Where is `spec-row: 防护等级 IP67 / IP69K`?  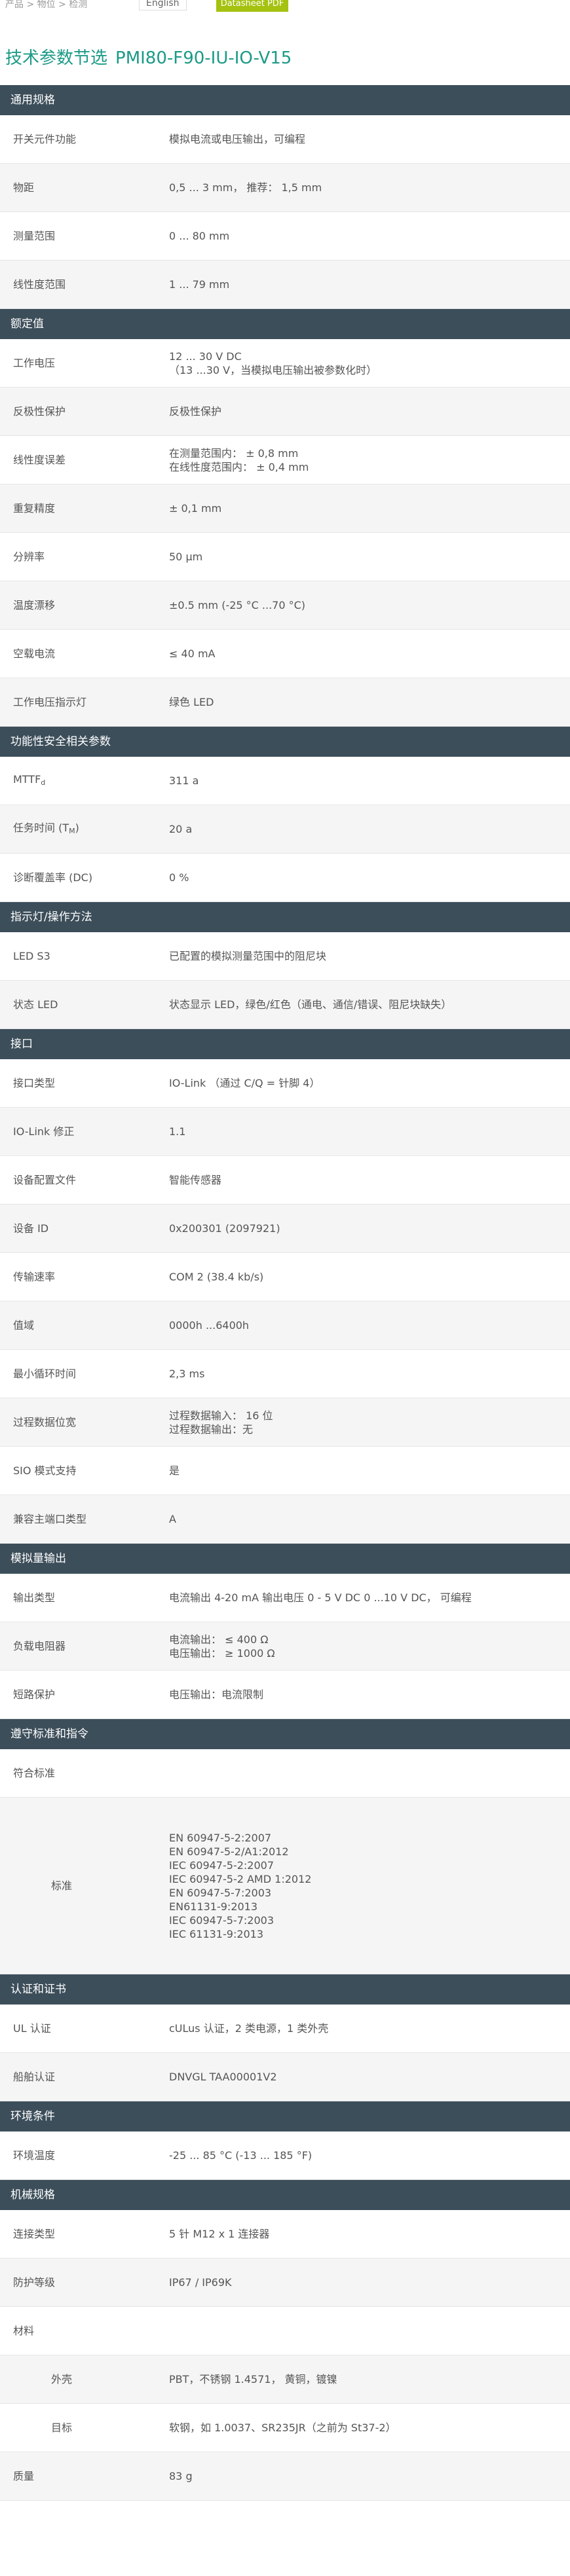
spec-row: 防护等级 IP67 / IP69K is located at coordinates (285, 2283).